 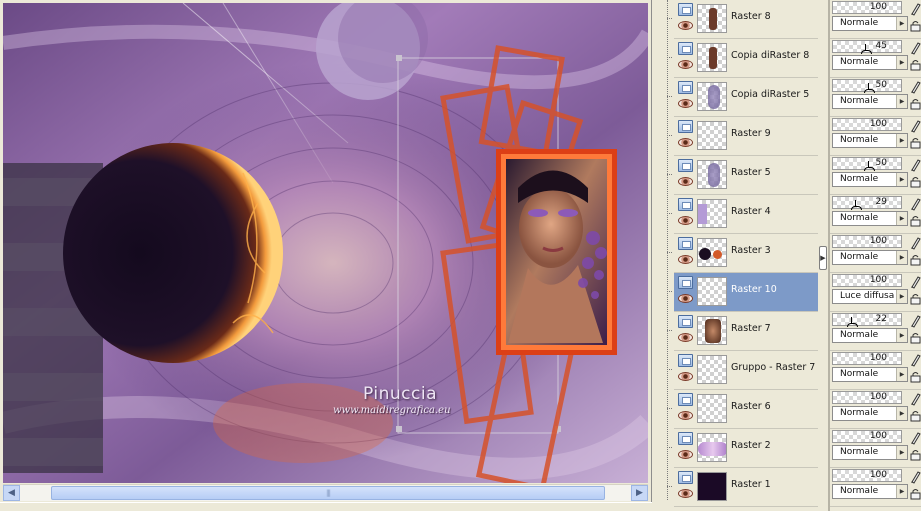 I want to click on tree-line, so click(x=667, y=250).